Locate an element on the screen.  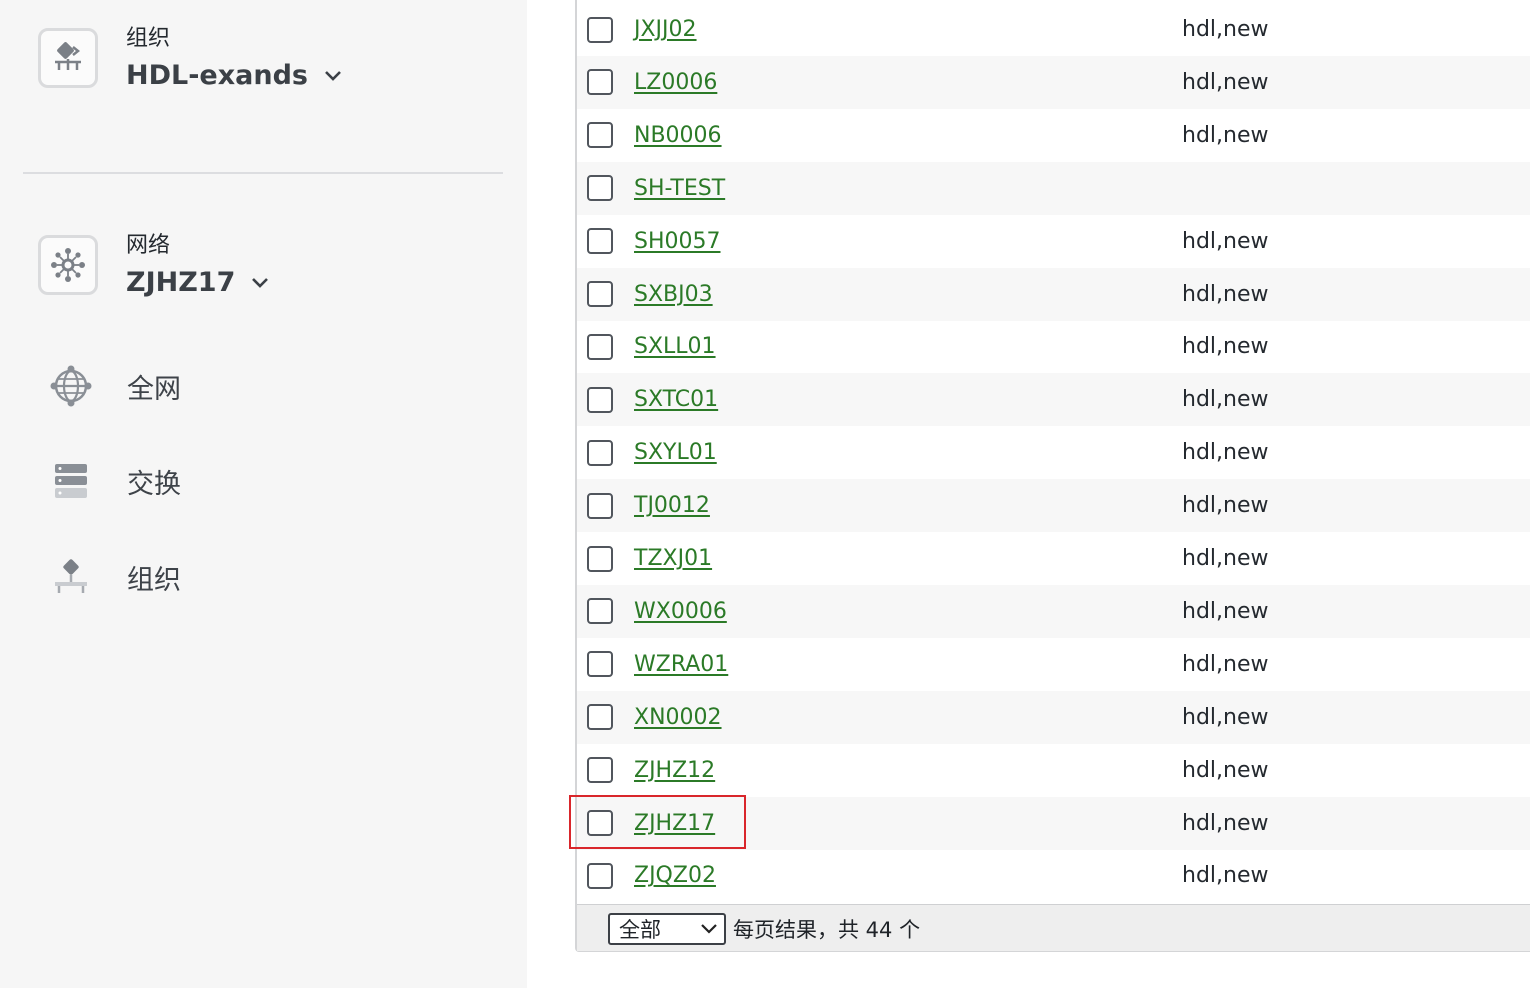
table-row: TJ0012 hdl,new is located at coordinates (1053, 506).